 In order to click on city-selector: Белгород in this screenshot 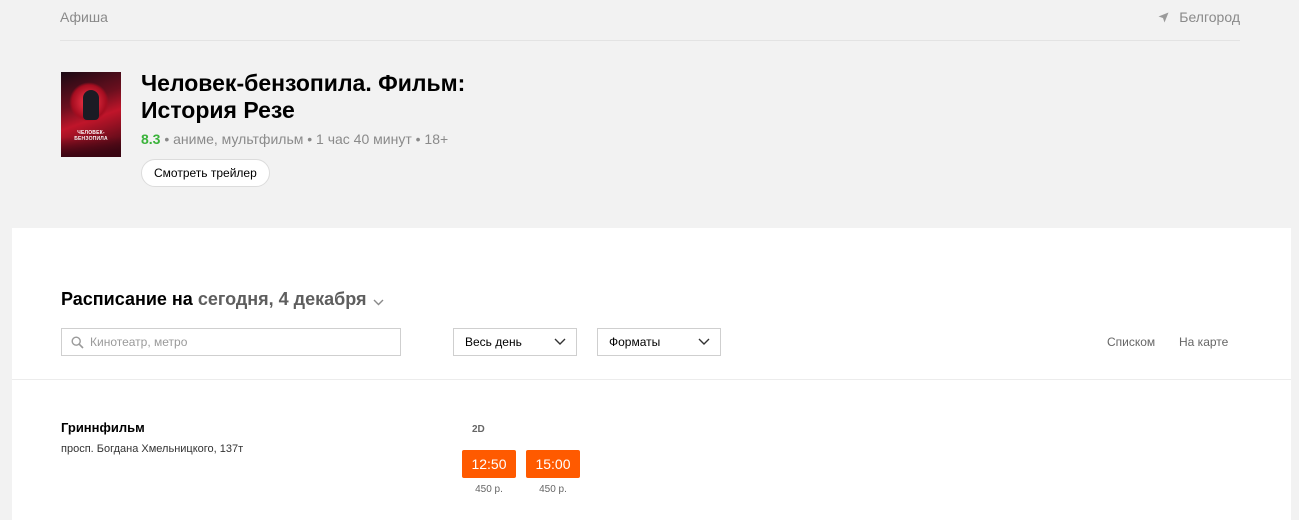, I will do `click(1199, 17)`.